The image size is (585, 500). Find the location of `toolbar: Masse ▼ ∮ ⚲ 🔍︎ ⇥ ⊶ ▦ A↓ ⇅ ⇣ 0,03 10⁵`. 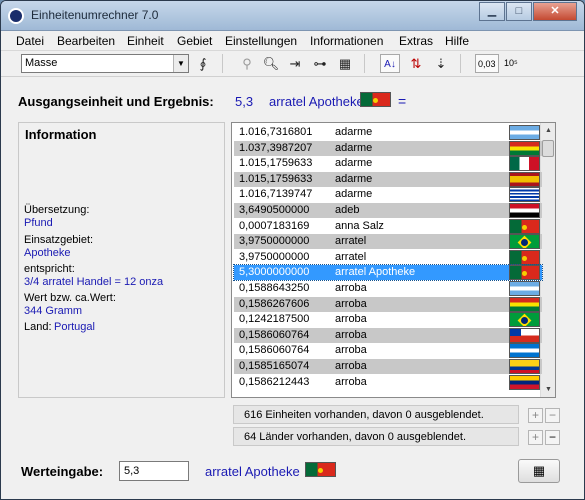

toolbar: Masse ▼ ∮ ⚲ 🔍︎ ⇥ ⊶ ▦ A↓ ⇅ ⇣ 0,03 10⁵ is located at coordinates (292, 64).